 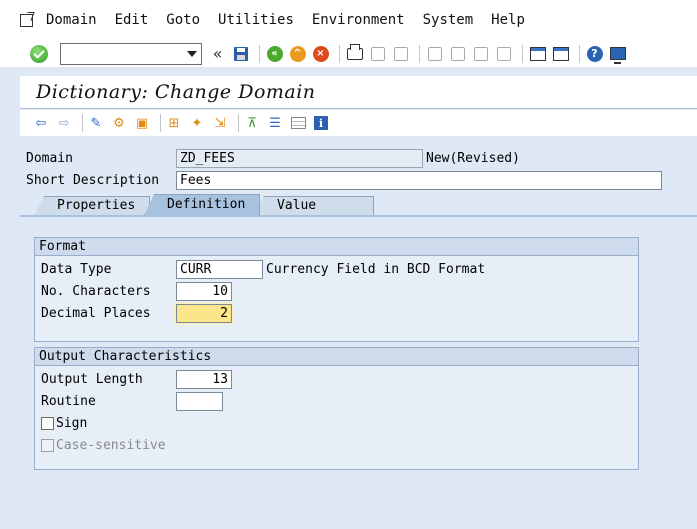 What do you see at coordinates (314, 206) in the screenshot?
I see `tab-value-range: Value Range` at bounding box center [314, 206].